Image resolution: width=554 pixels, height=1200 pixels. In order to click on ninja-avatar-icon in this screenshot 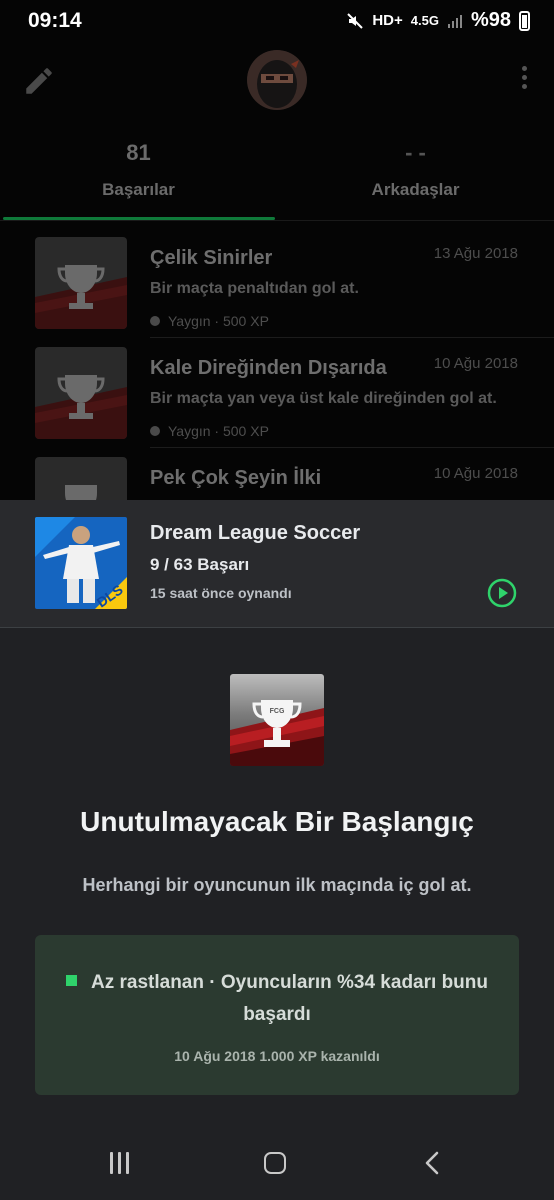, I will do `click(277, 80)`.